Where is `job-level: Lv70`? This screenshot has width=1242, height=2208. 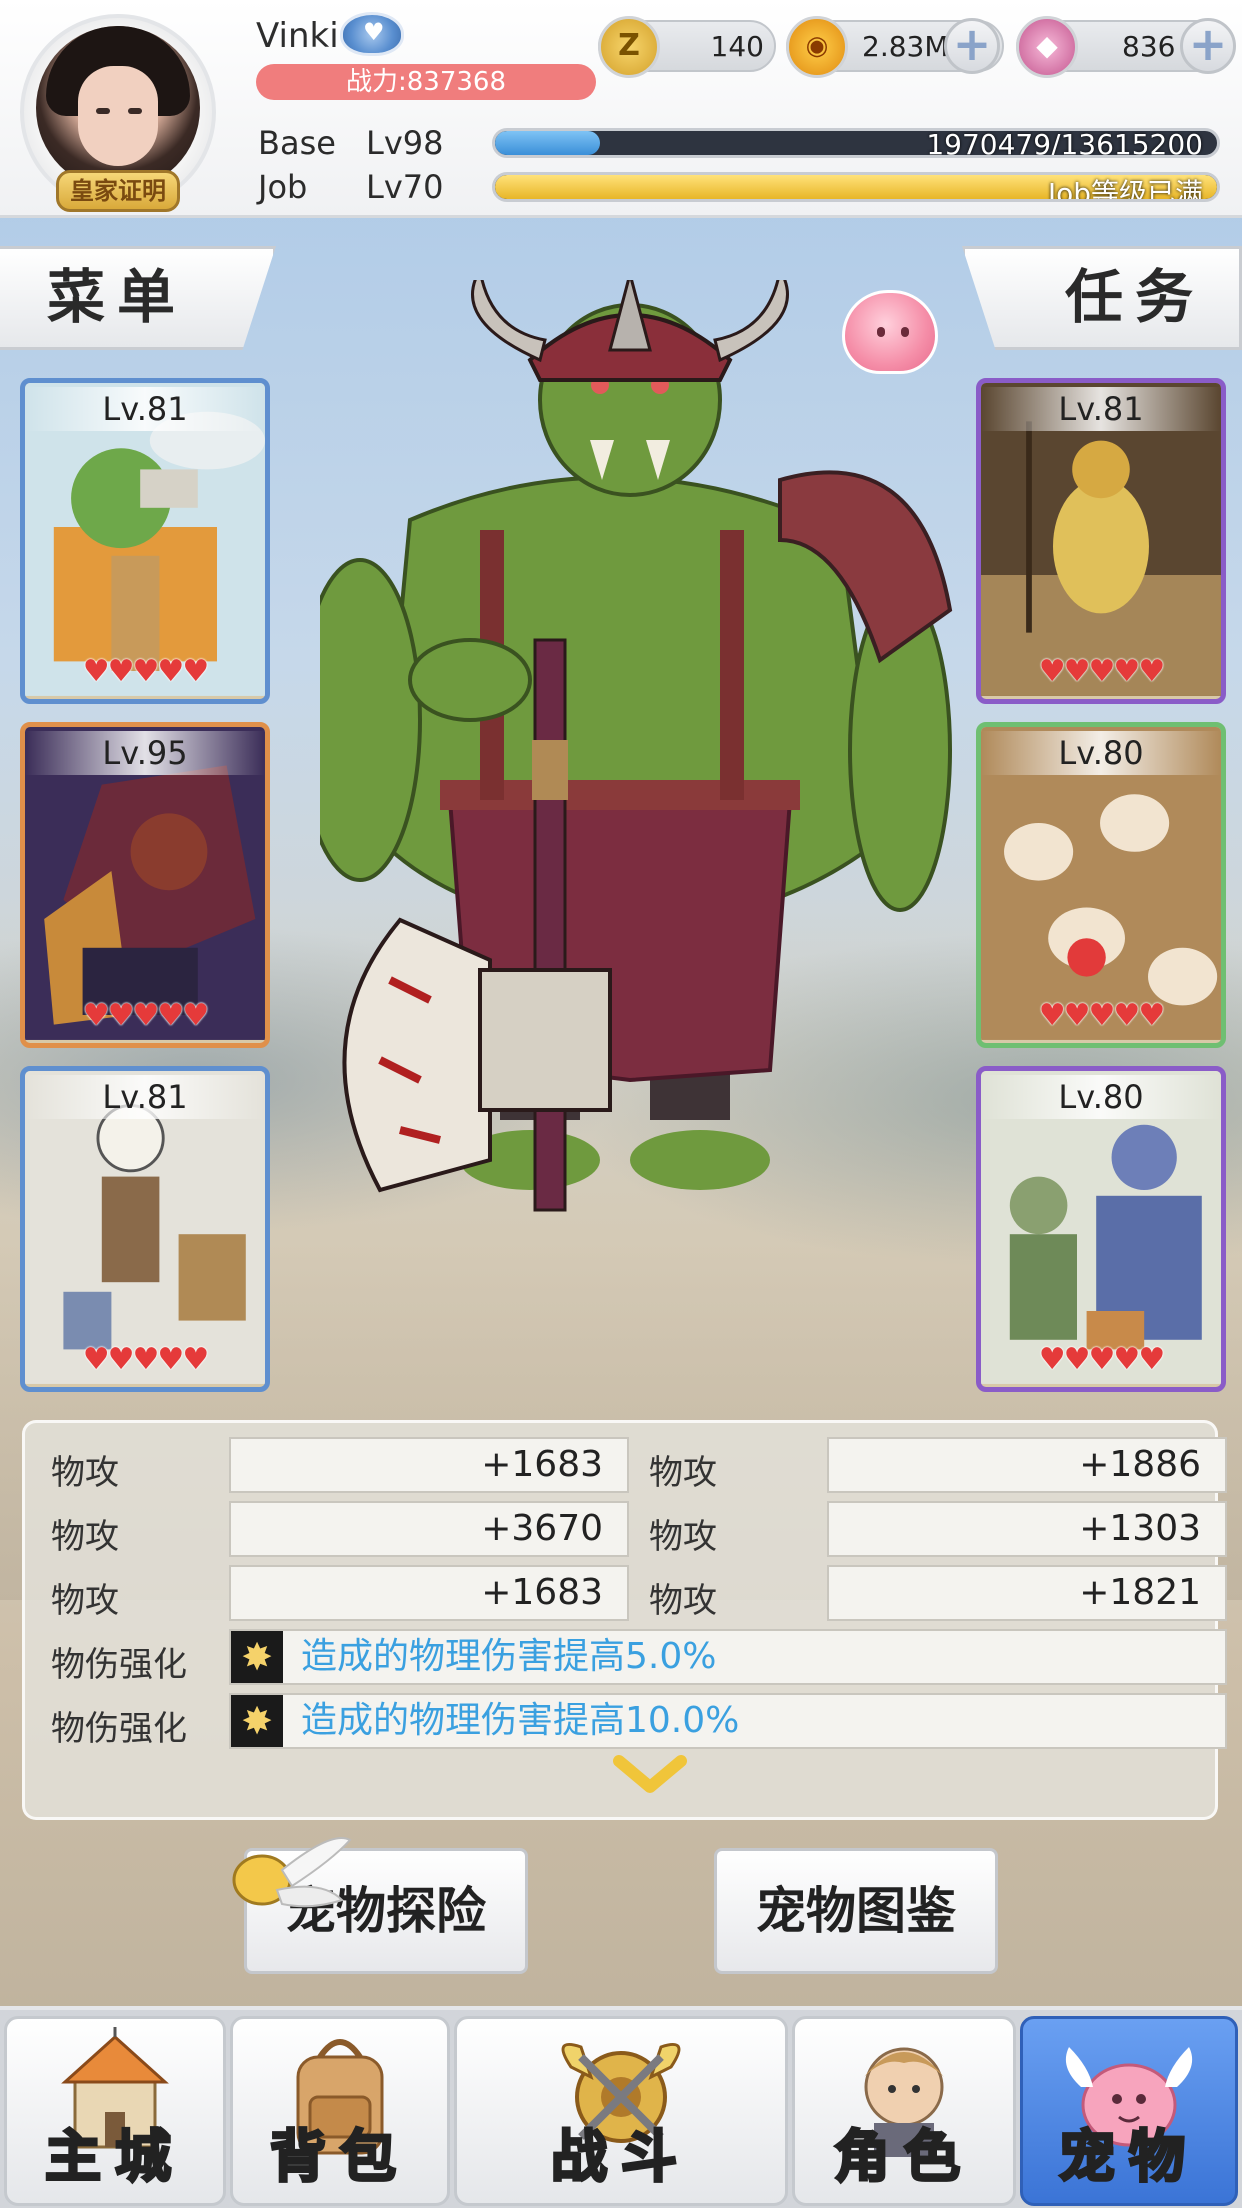
job-level: Lv70 is located at coordinates (405, 187).